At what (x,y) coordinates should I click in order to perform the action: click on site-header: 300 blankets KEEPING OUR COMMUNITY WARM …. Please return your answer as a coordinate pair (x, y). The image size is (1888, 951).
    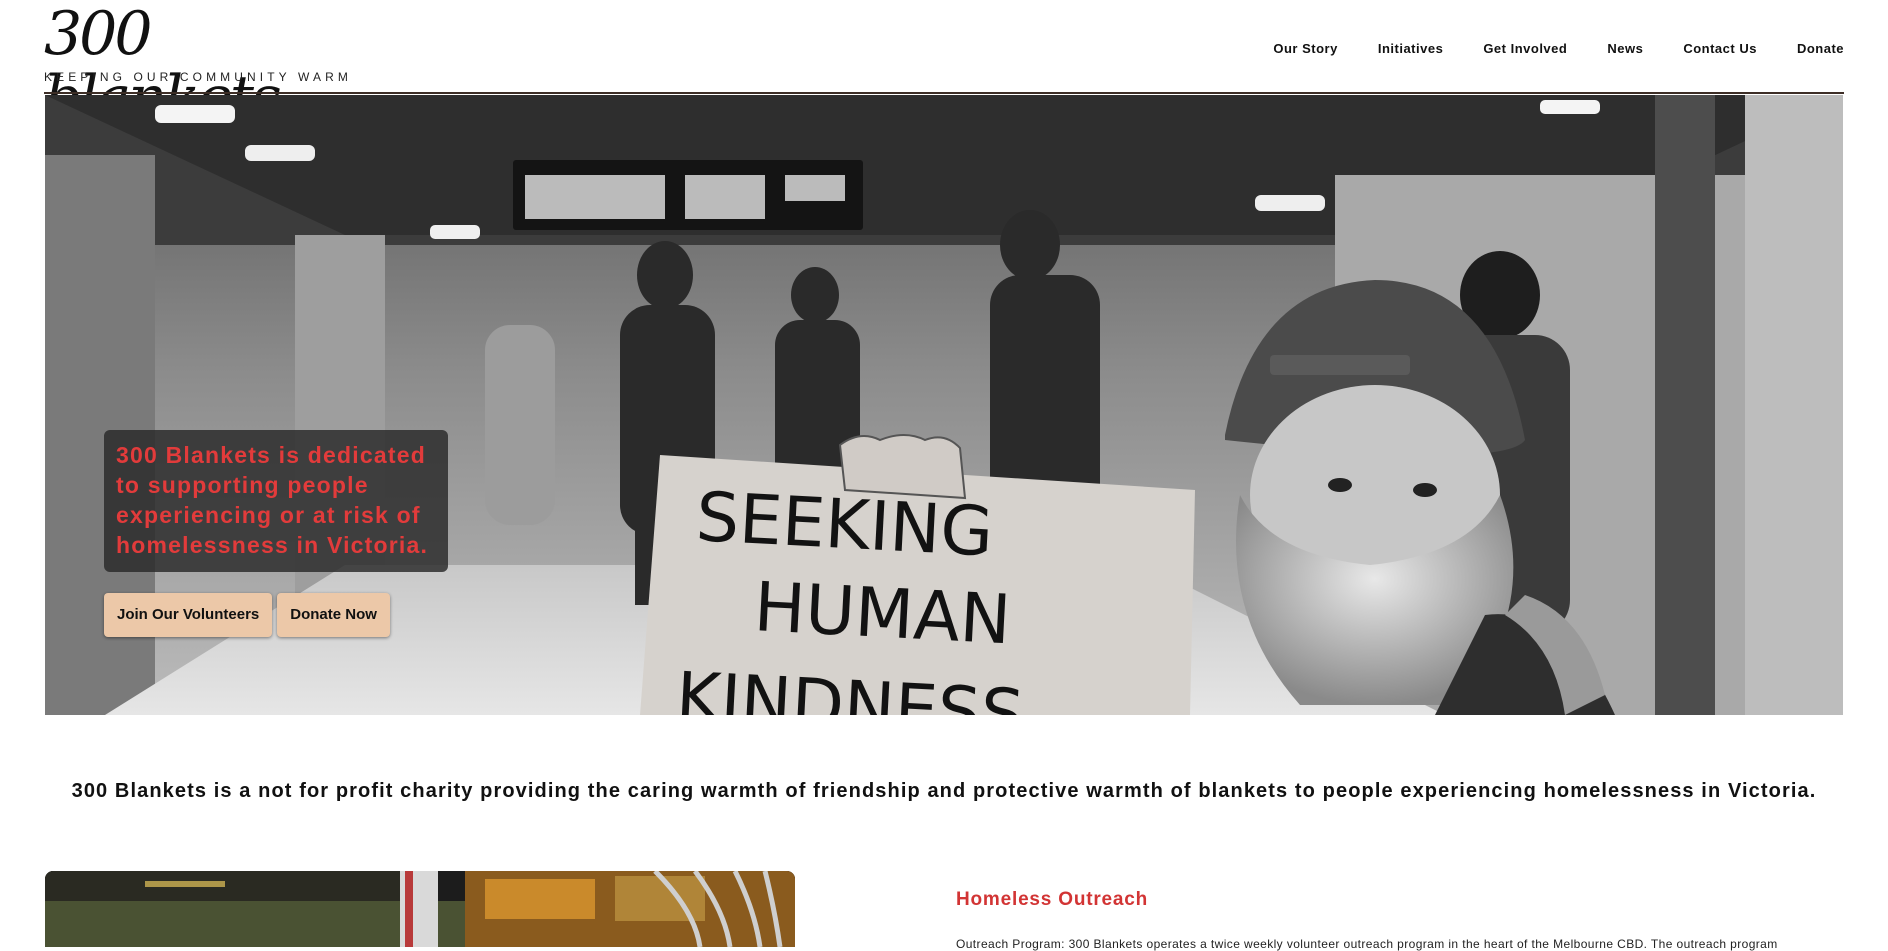
    Looking at the image, I should click on (944, 65).